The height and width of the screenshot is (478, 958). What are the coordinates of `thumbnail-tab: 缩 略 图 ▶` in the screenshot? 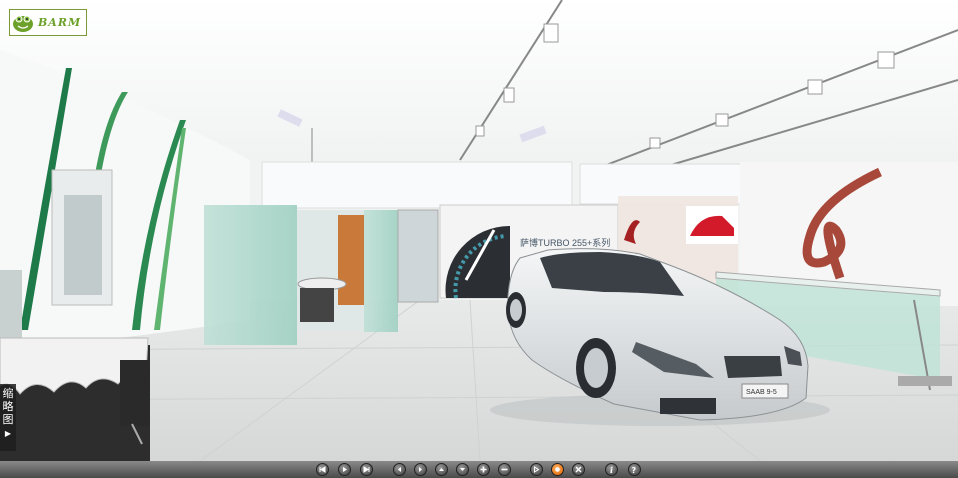 It's located at (8, 417).